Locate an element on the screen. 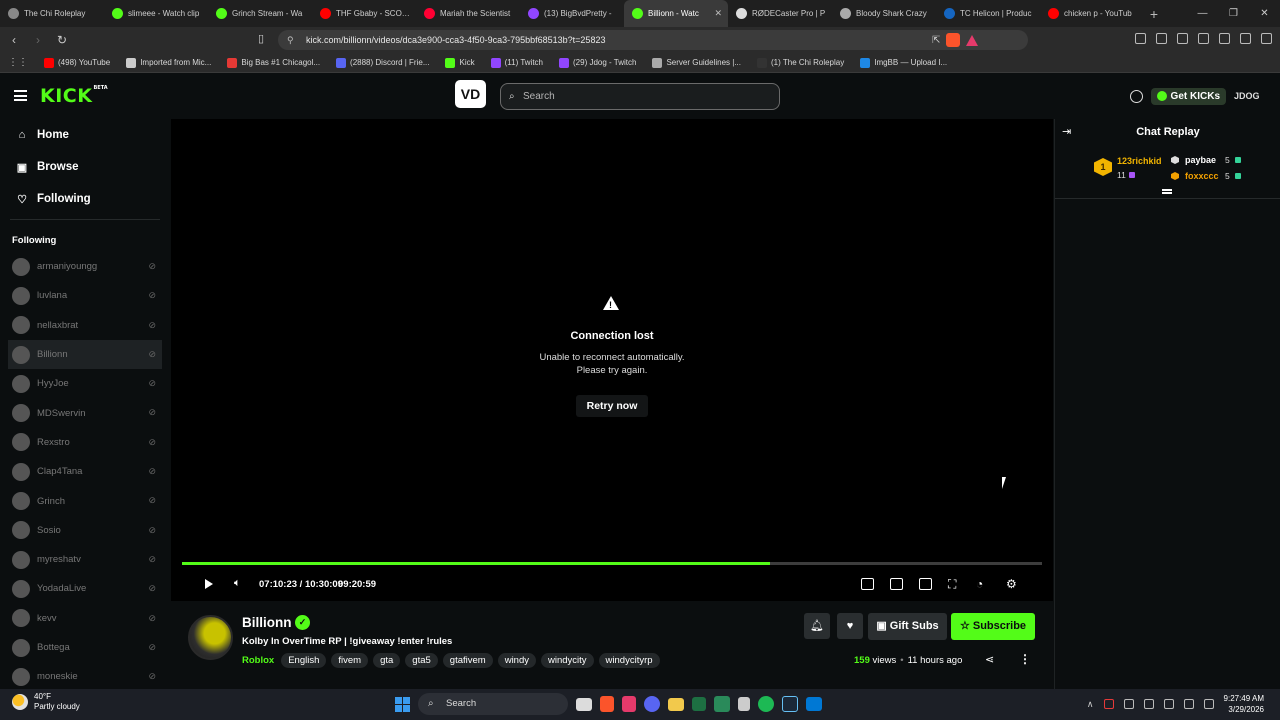 The height and width of the screenshot is (720, 1280). following-channel: Rexstro ⊘ is located at coordinates (81, 442).